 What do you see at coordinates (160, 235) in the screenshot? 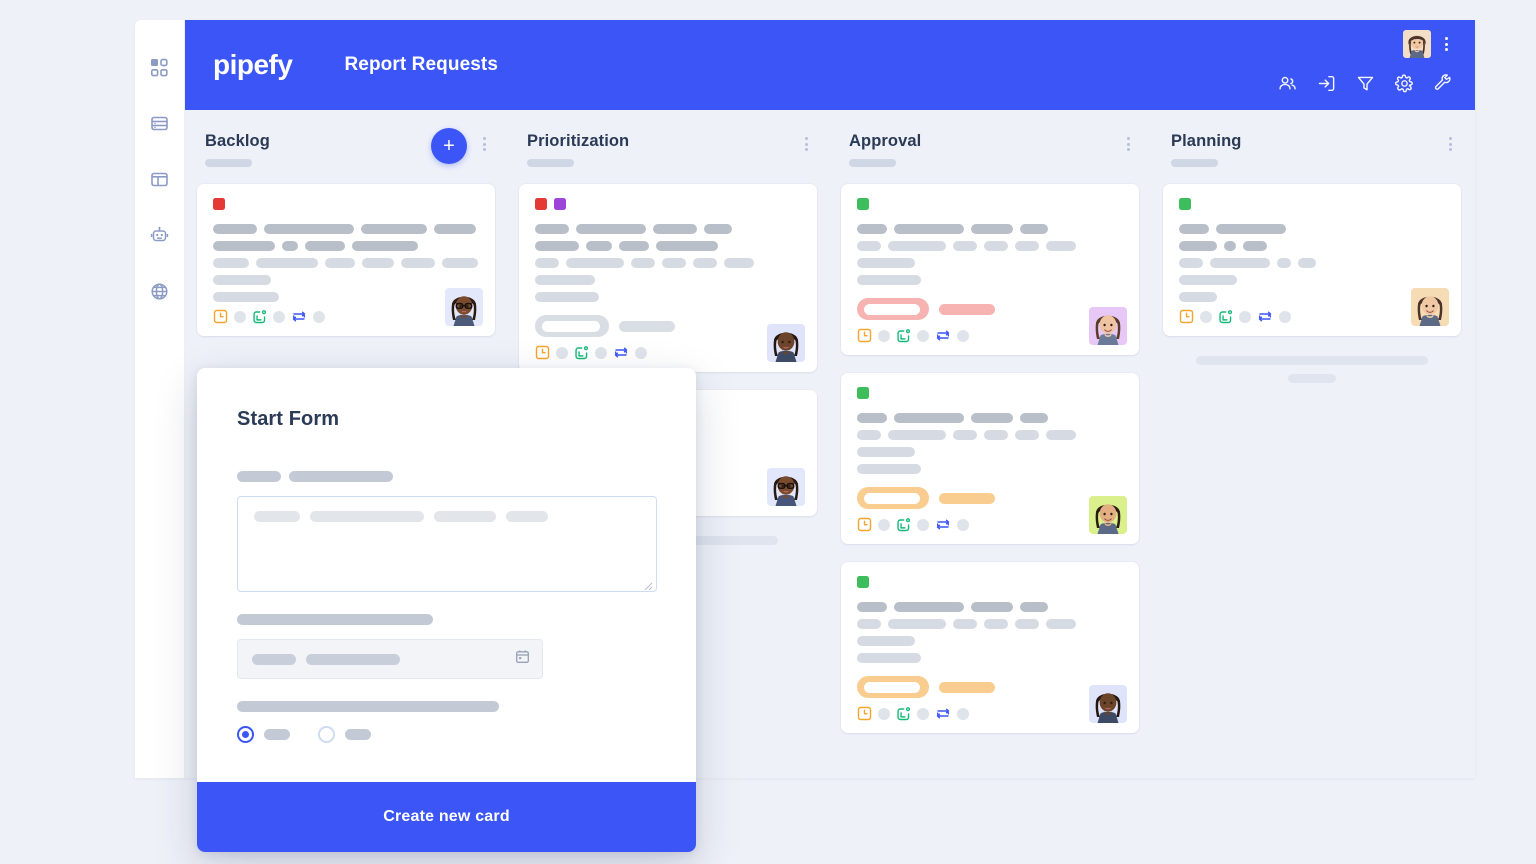
I see `sidebar-item-automation` at bounding box center [160, 235].